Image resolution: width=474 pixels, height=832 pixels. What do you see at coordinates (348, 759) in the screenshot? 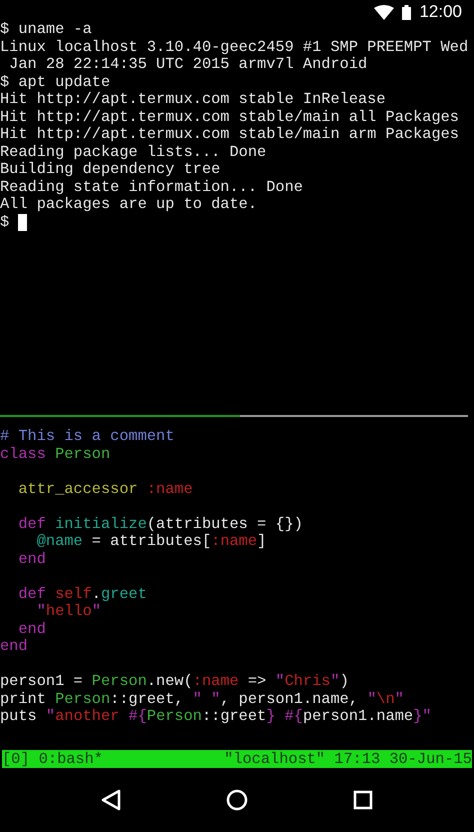
I see `host-time-label: "localhost" 17:13 30-Jun-15` at bounding box center [348, 759].